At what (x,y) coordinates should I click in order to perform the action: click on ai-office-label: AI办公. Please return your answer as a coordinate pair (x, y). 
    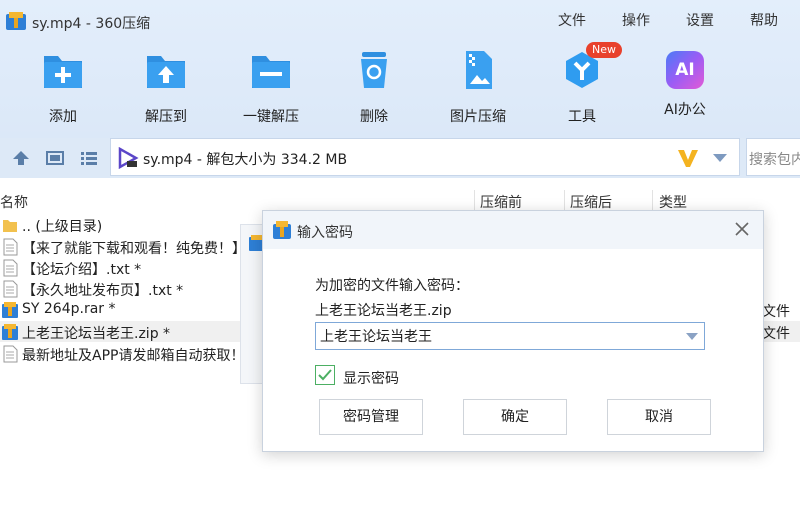
    Looking at the image, I should click on (685, 110).